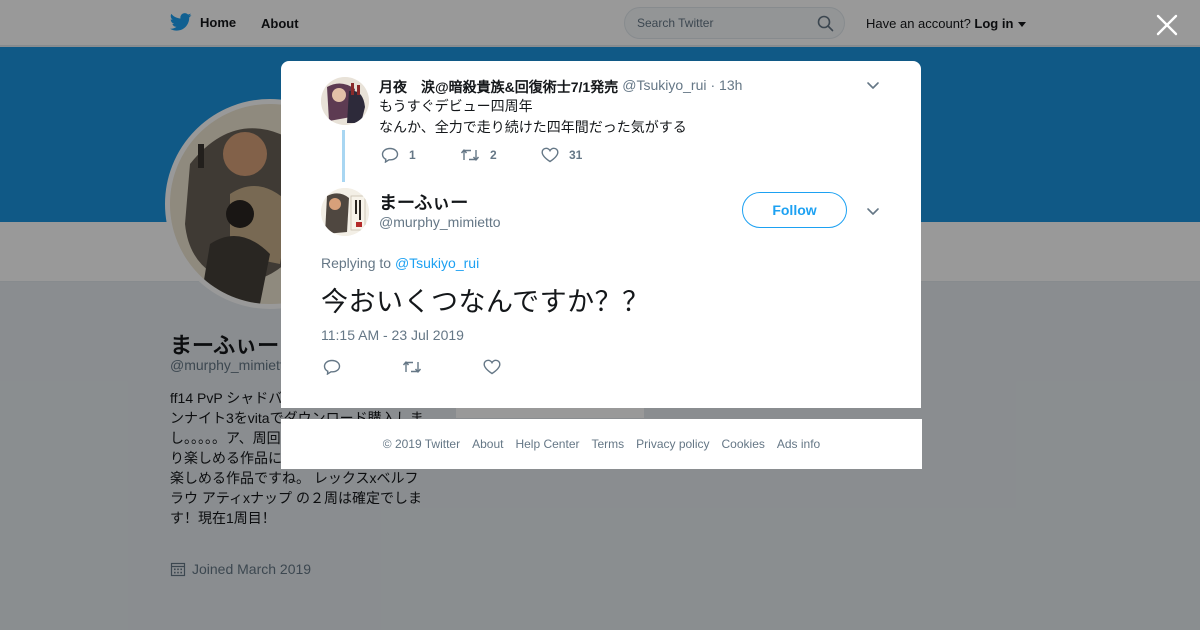 Image resolution: width=1200 pixels, height=630 pixels. I want to click on footer-copyright: © 2019 Twitter, so click(421, 444).